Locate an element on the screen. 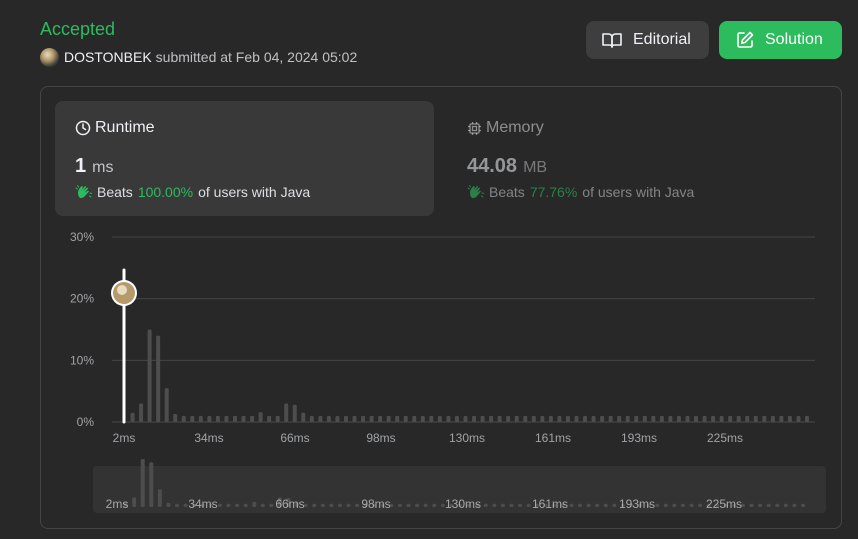 This screenshot has height=539, width=858. overview-x-tick-label: 130ms is located at coordinates (463, 504).